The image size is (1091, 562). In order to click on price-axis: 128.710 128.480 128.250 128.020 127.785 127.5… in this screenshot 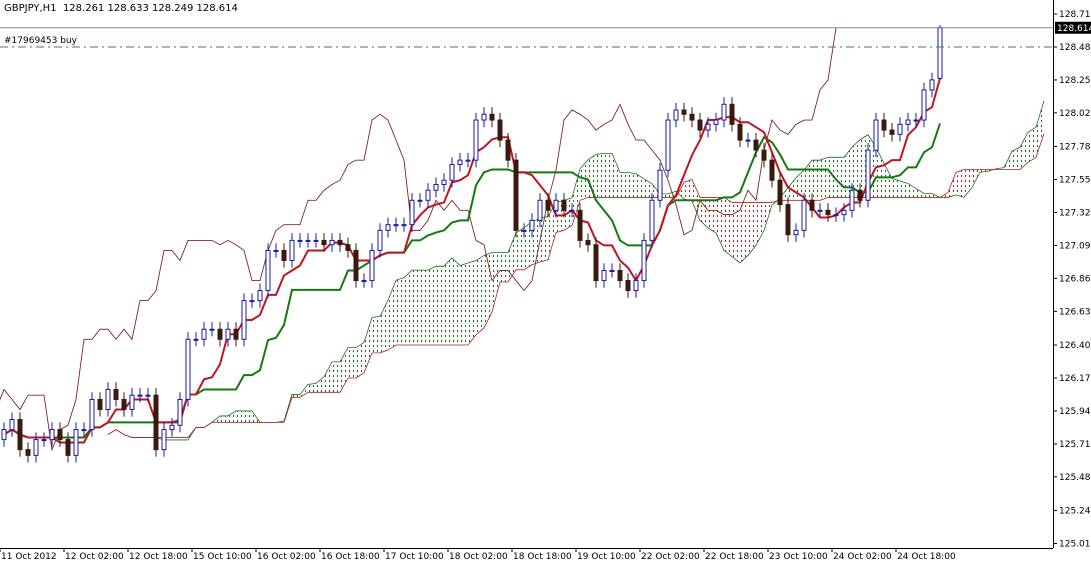, I will do `click(1072, 274)`.